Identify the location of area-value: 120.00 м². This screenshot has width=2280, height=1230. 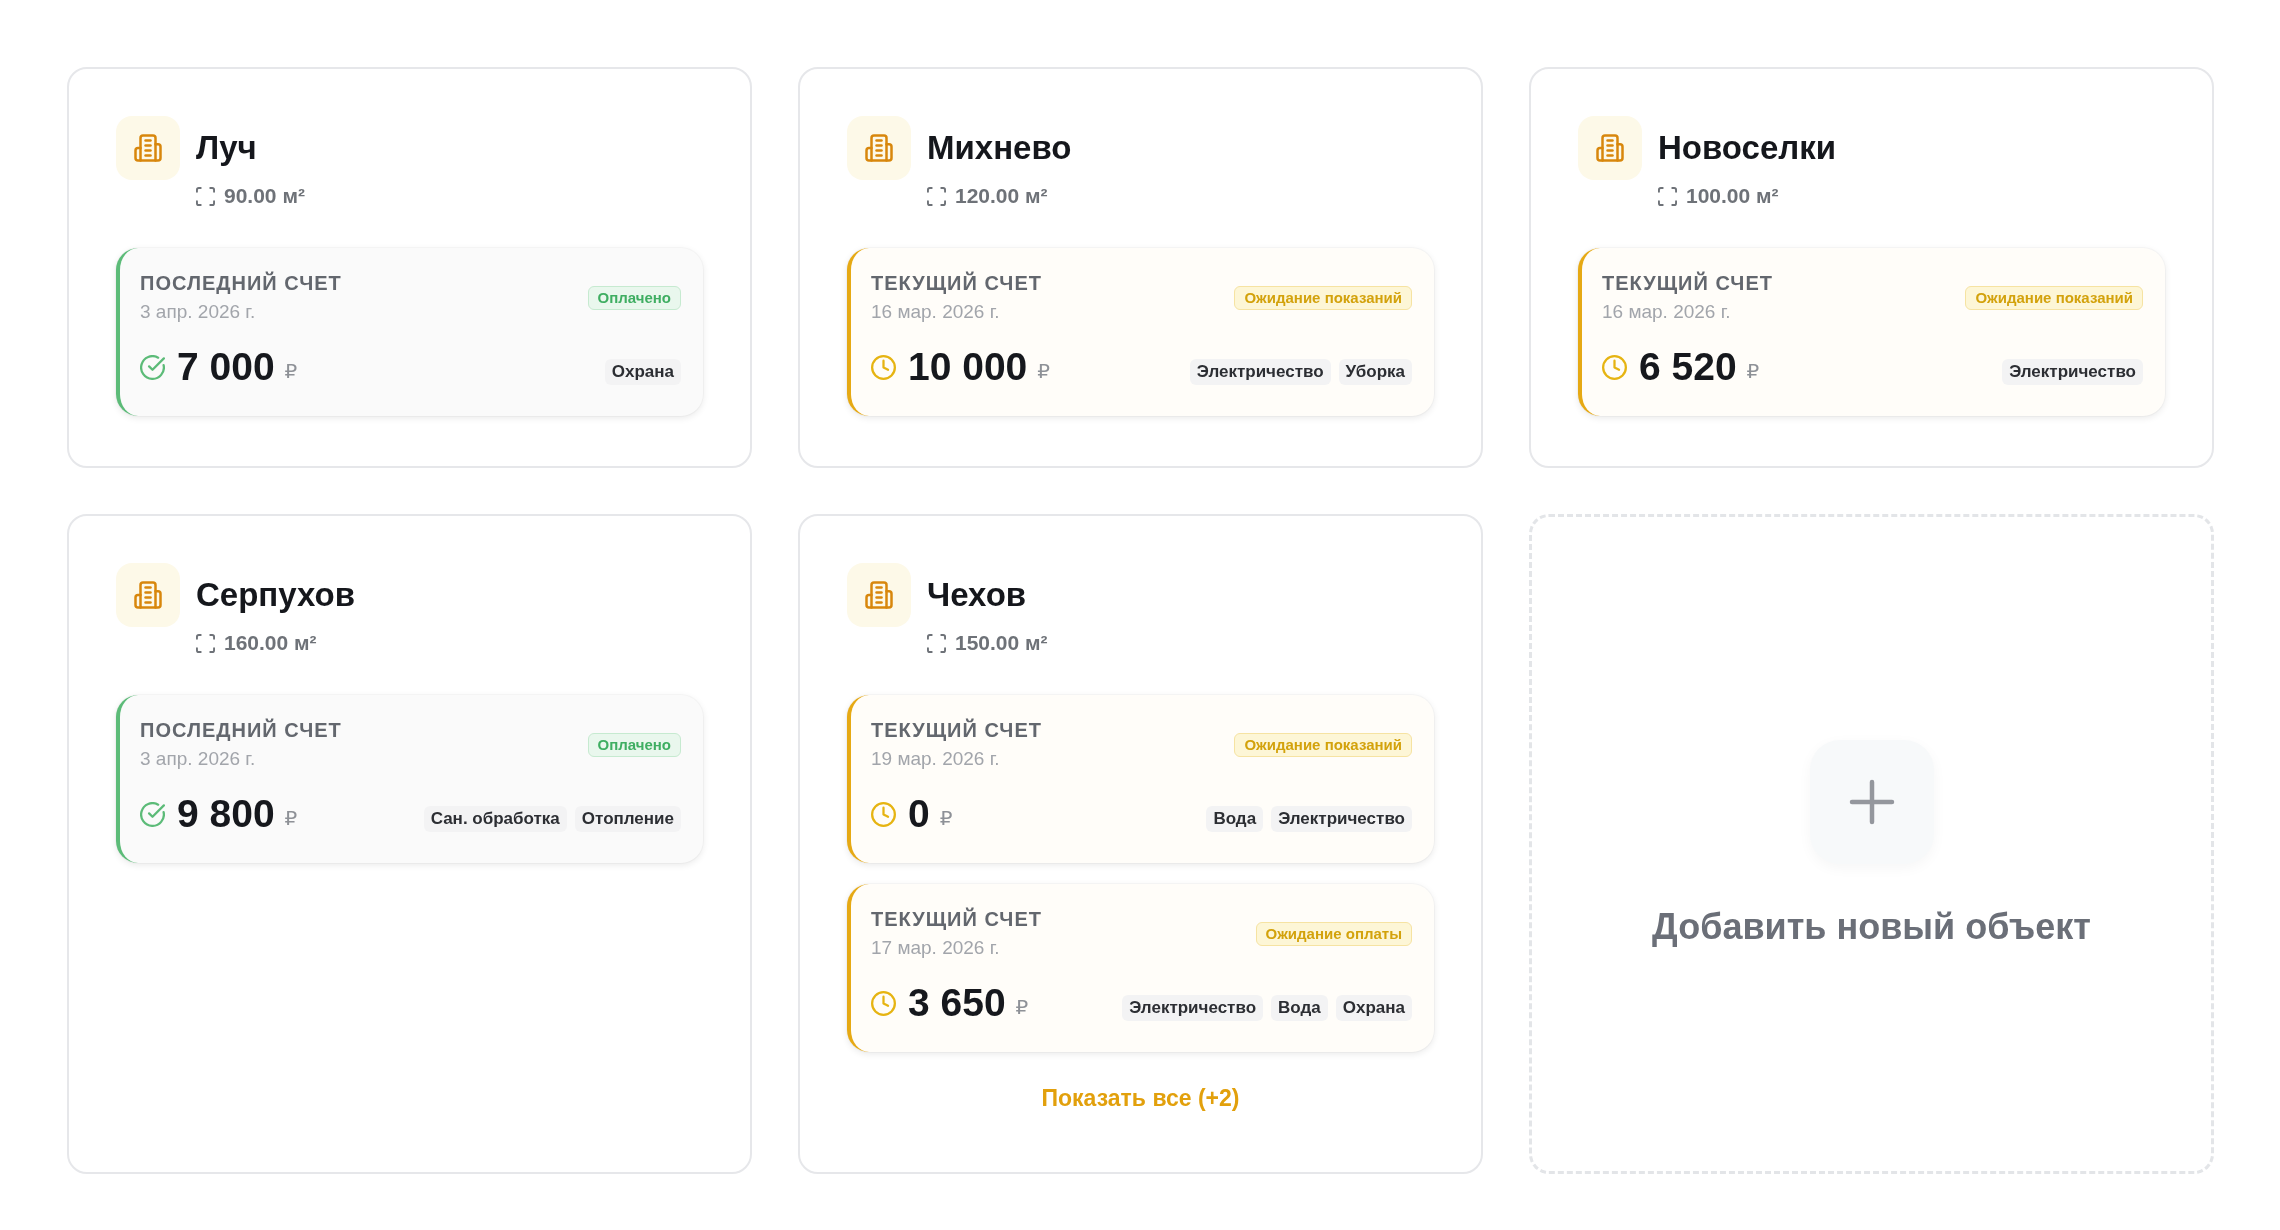
(1001, 196).